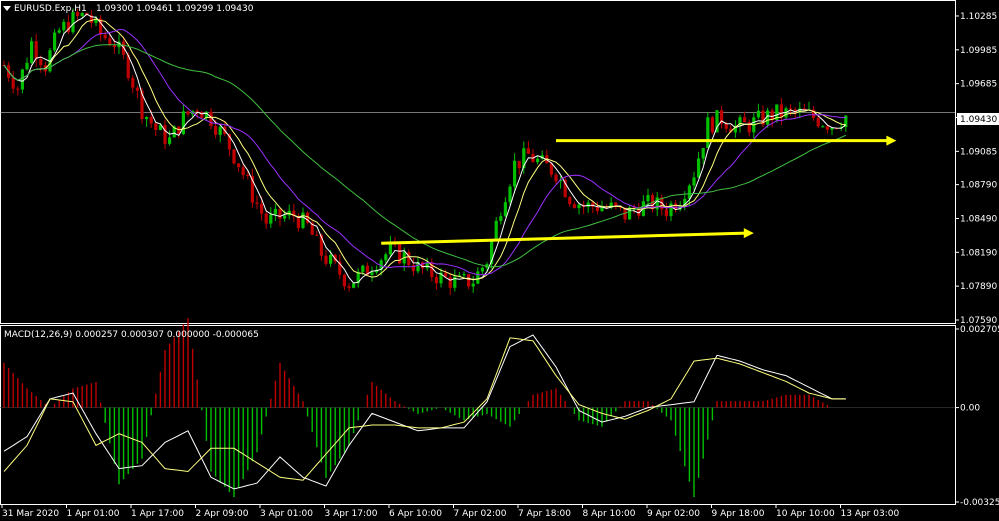 The image size is (999, 521). Describe the element at coordinates (93, 514) in the screenshot. I see `time-tick-label: 1 Apr 01:00` at that location.